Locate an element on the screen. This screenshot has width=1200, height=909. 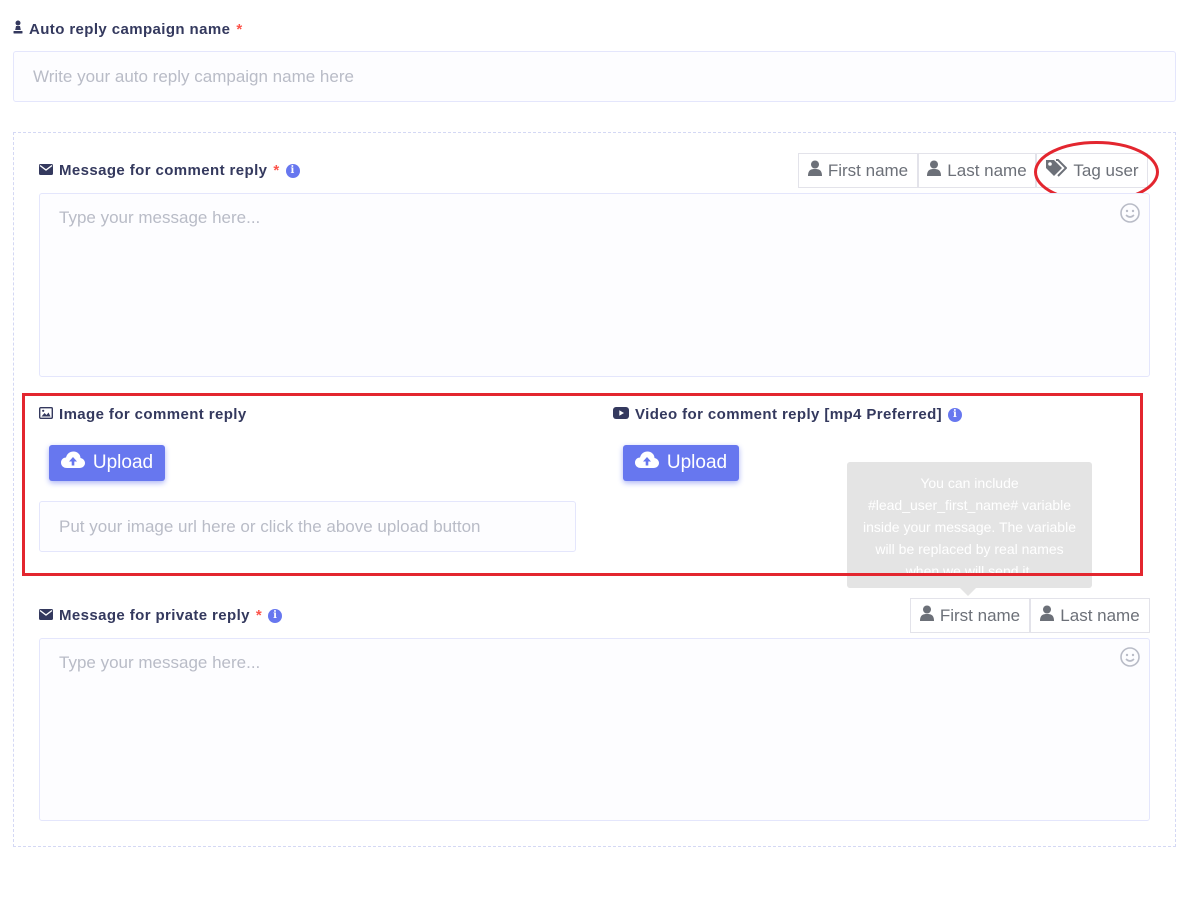
chess-pawn-icon is located at coordinates (18, 29).